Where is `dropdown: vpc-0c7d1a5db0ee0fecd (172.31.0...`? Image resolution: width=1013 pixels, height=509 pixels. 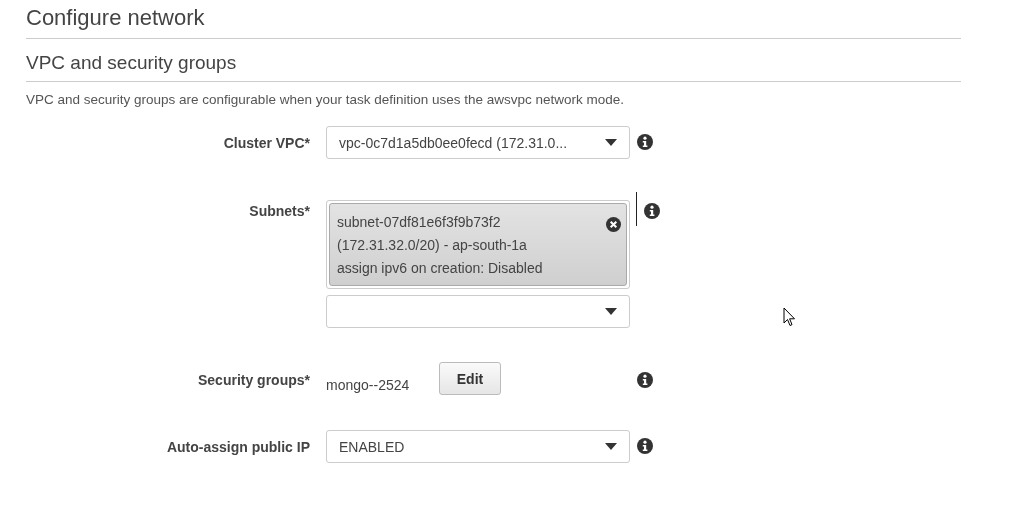
dropdown: vpc-0c7d1a5db0ee0fecd (172.31.0... is located at coordinates (478, 142).